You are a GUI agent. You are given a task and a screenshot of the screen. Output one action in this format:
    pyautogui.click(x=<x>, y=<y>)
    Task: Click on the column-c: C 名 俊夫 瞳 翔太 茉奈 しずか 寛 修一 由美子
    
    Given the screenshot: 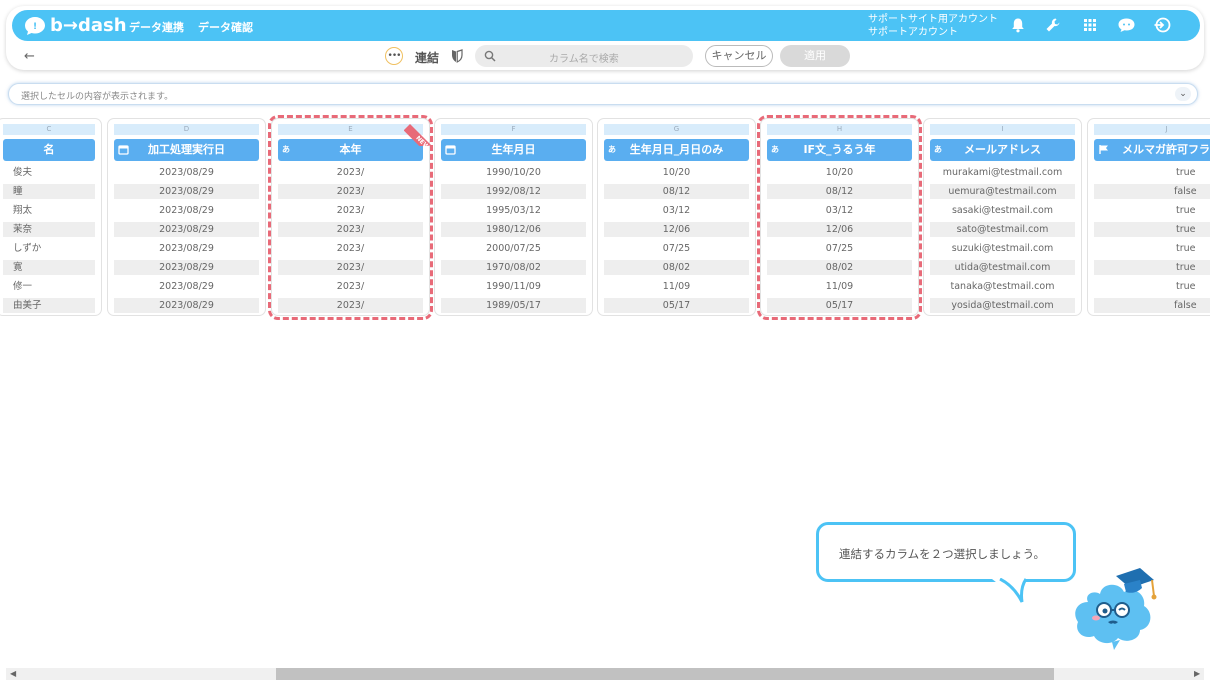 What is the action you would take?
    pyautogui.click(x=51, y=217)
    